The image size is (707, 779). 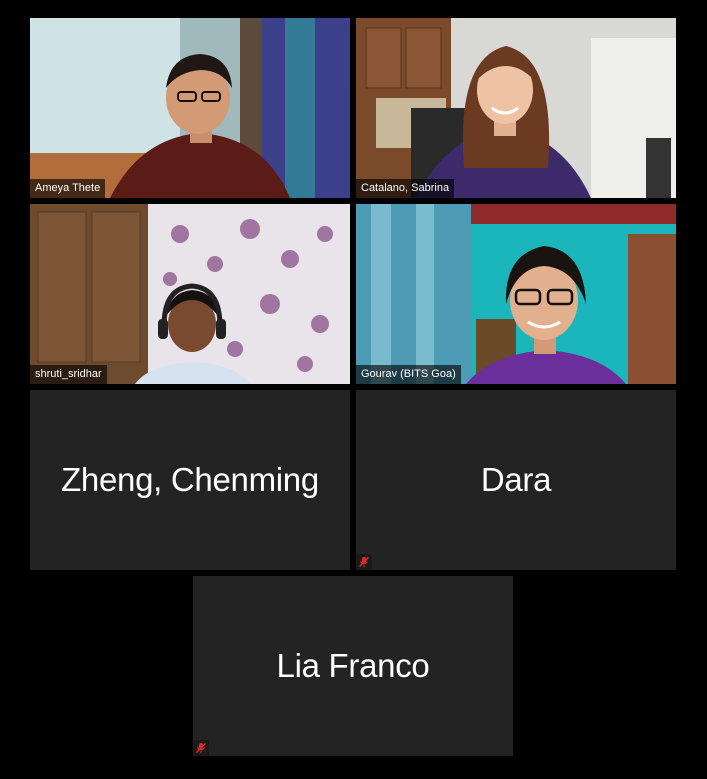 What do you see at coordinates (405, 188) in the screenshot?
I see `participant-name-label: Catalano, Sabrina` at bounding box center [405, 188].